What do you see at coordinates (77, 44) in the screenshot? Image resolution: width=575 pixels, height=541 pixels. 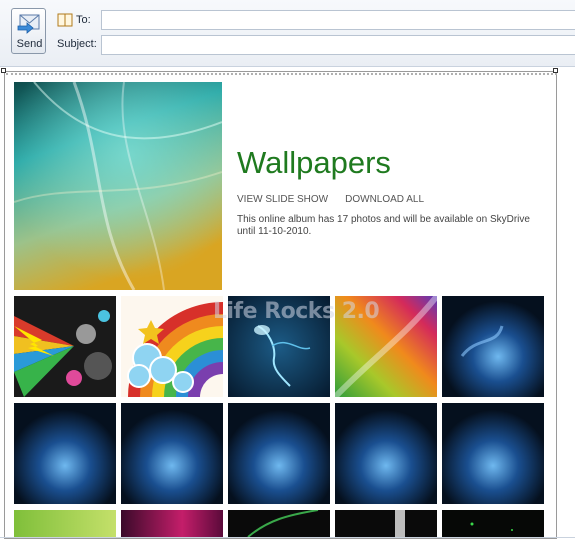 I see `subject-label: Subject:` at bounding box center [77, 44].